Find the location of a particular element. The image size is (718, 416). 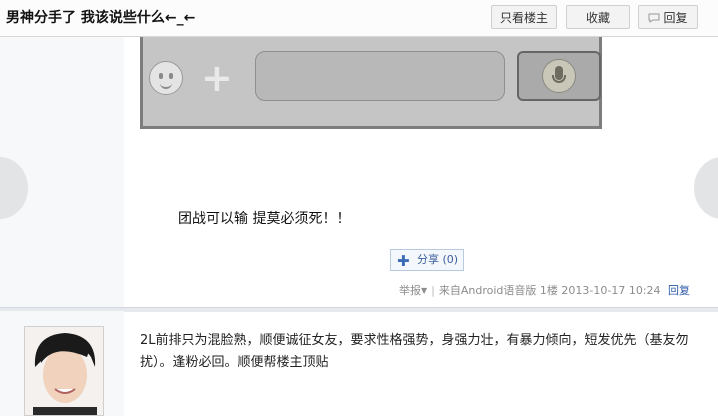

thread-title: 男神分手了 我该说些什么←_← is located at coordinates (101, 18).